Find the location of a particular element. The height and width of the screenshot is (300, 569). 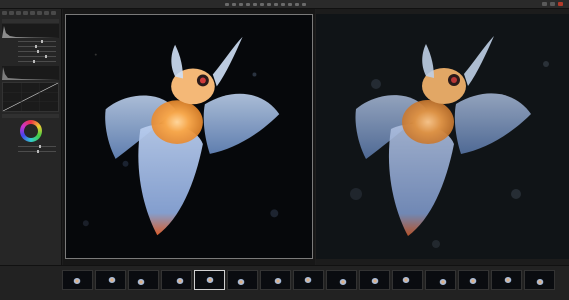

record-icon is located at coordinates (560, 4).